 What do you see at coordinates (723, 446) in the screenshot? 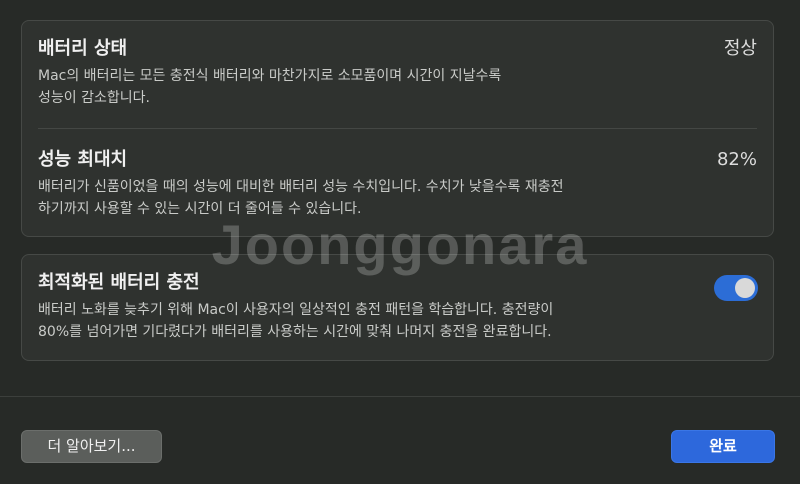
I see `done-button: 완료` at bounding box center [723, 446].